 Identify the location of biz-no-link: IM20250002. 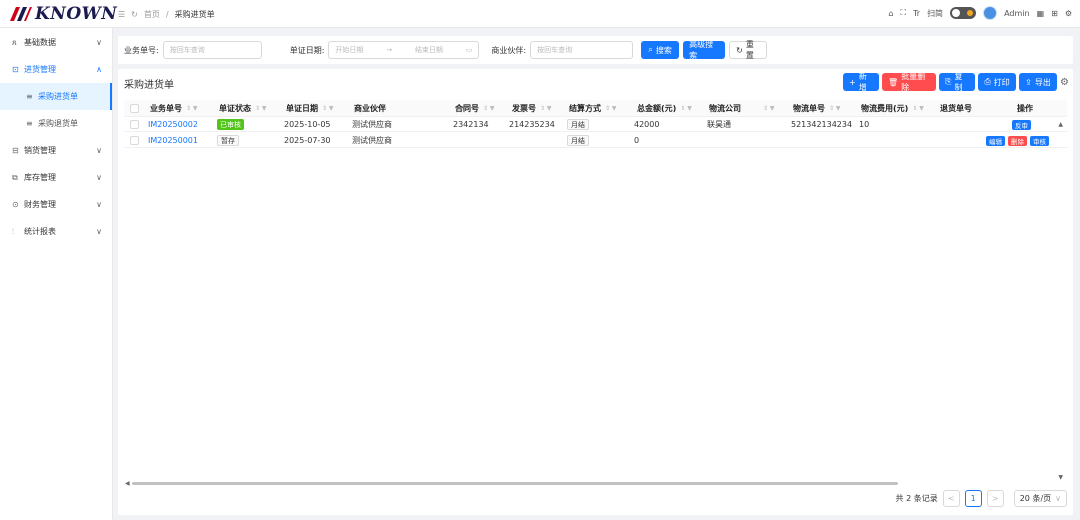
(173, 124).